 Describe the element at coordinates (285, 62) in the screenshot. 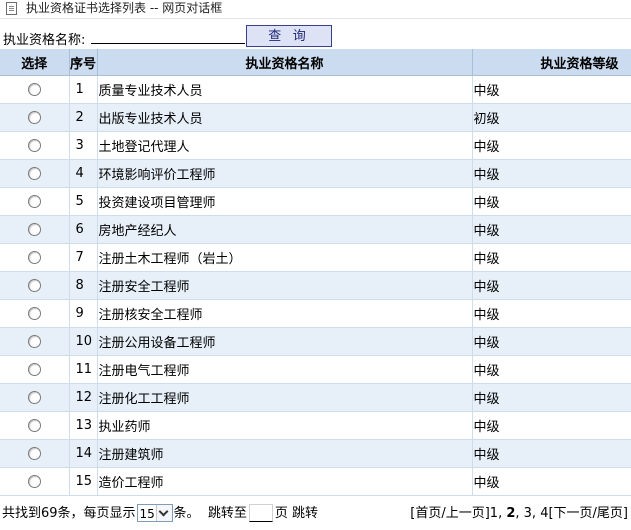

I see `column-header-name: 执业资格名称` at that location.